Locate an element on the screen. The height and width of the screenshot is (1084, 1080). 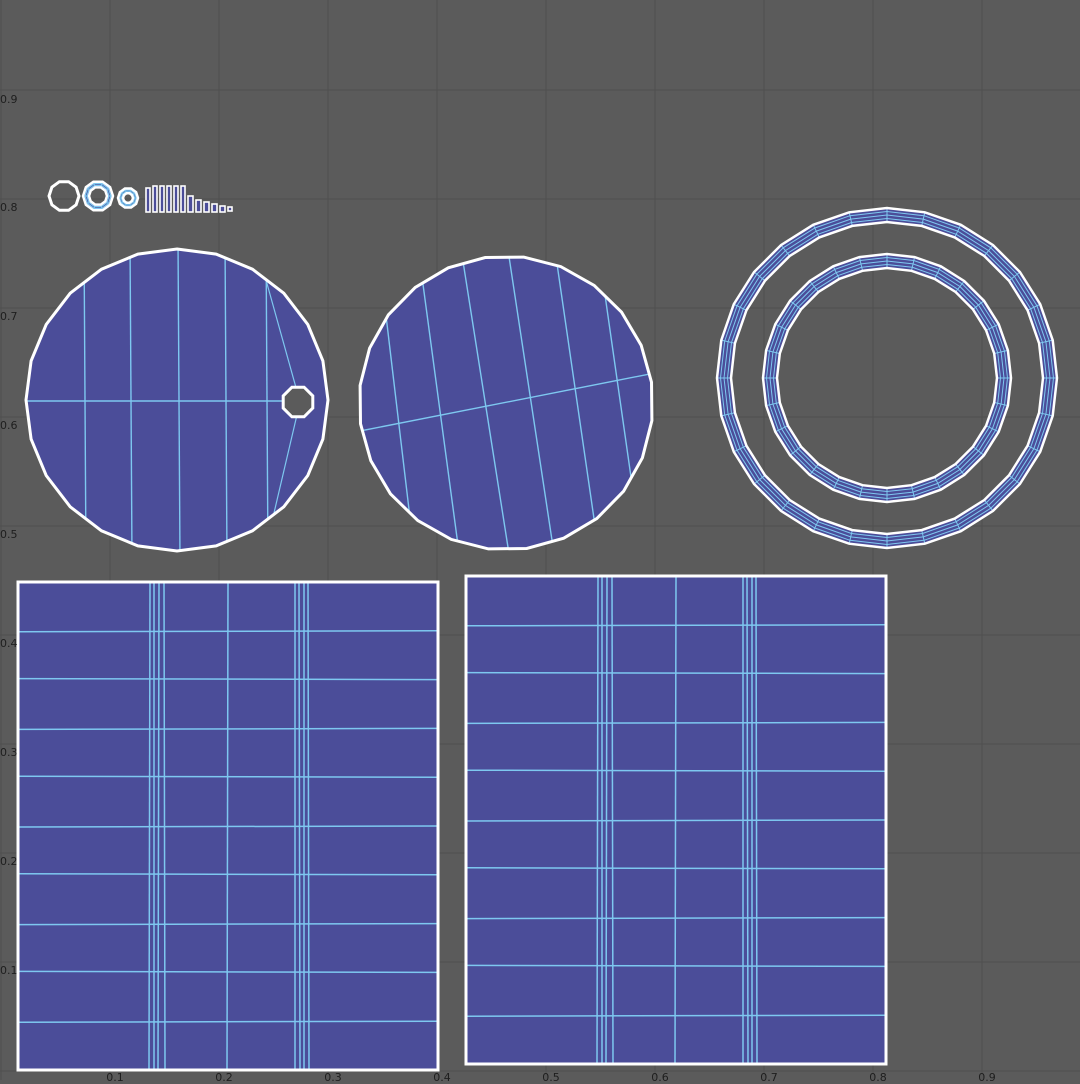
v-tick-label: 0.3 is located at coordinates (9, 752).